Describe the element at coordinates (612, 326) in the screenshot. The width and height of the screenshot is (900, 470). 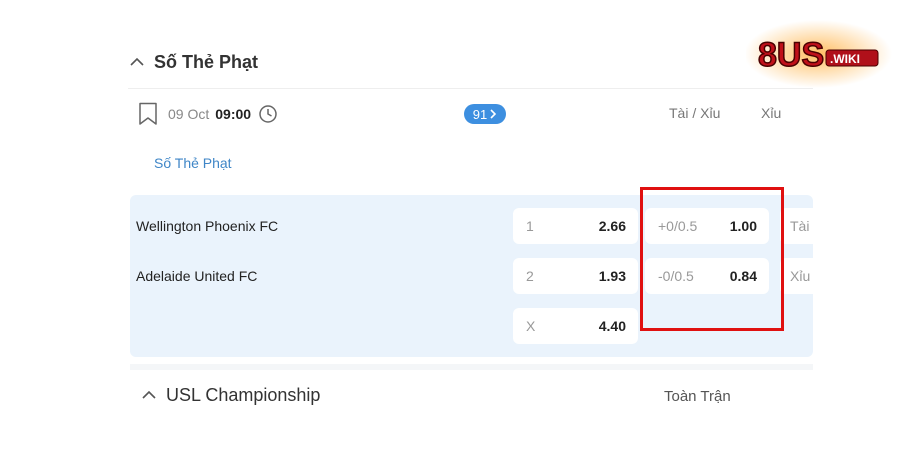
I see `odd-value: 4.40` at that location.